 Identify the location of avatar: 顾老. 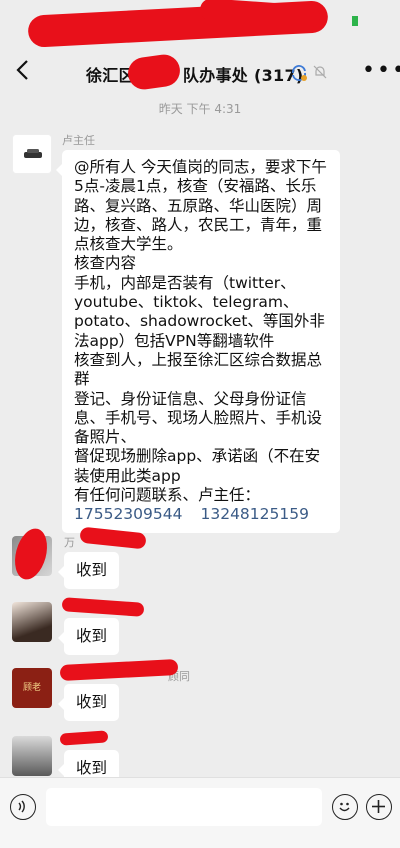
(32, 688).